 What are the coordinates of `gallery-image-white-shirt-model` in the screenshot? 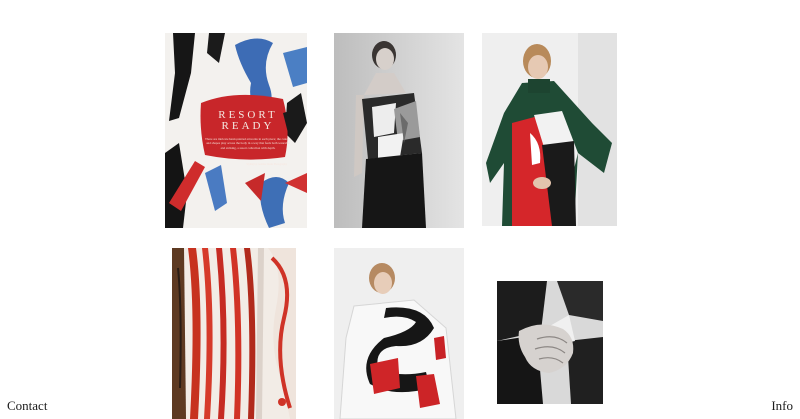 It's located at (399, 333).